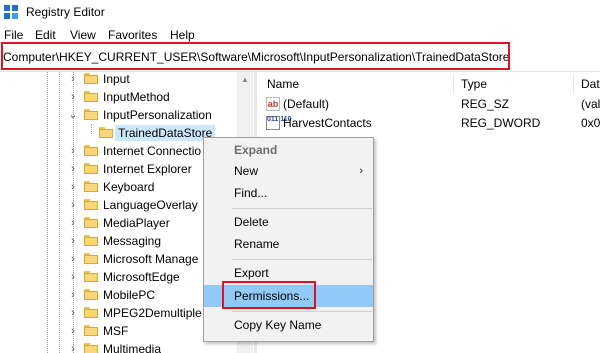 The image size is (600, 353). I want to click on chevron-down-icon: ⌄, so click(73, 115).